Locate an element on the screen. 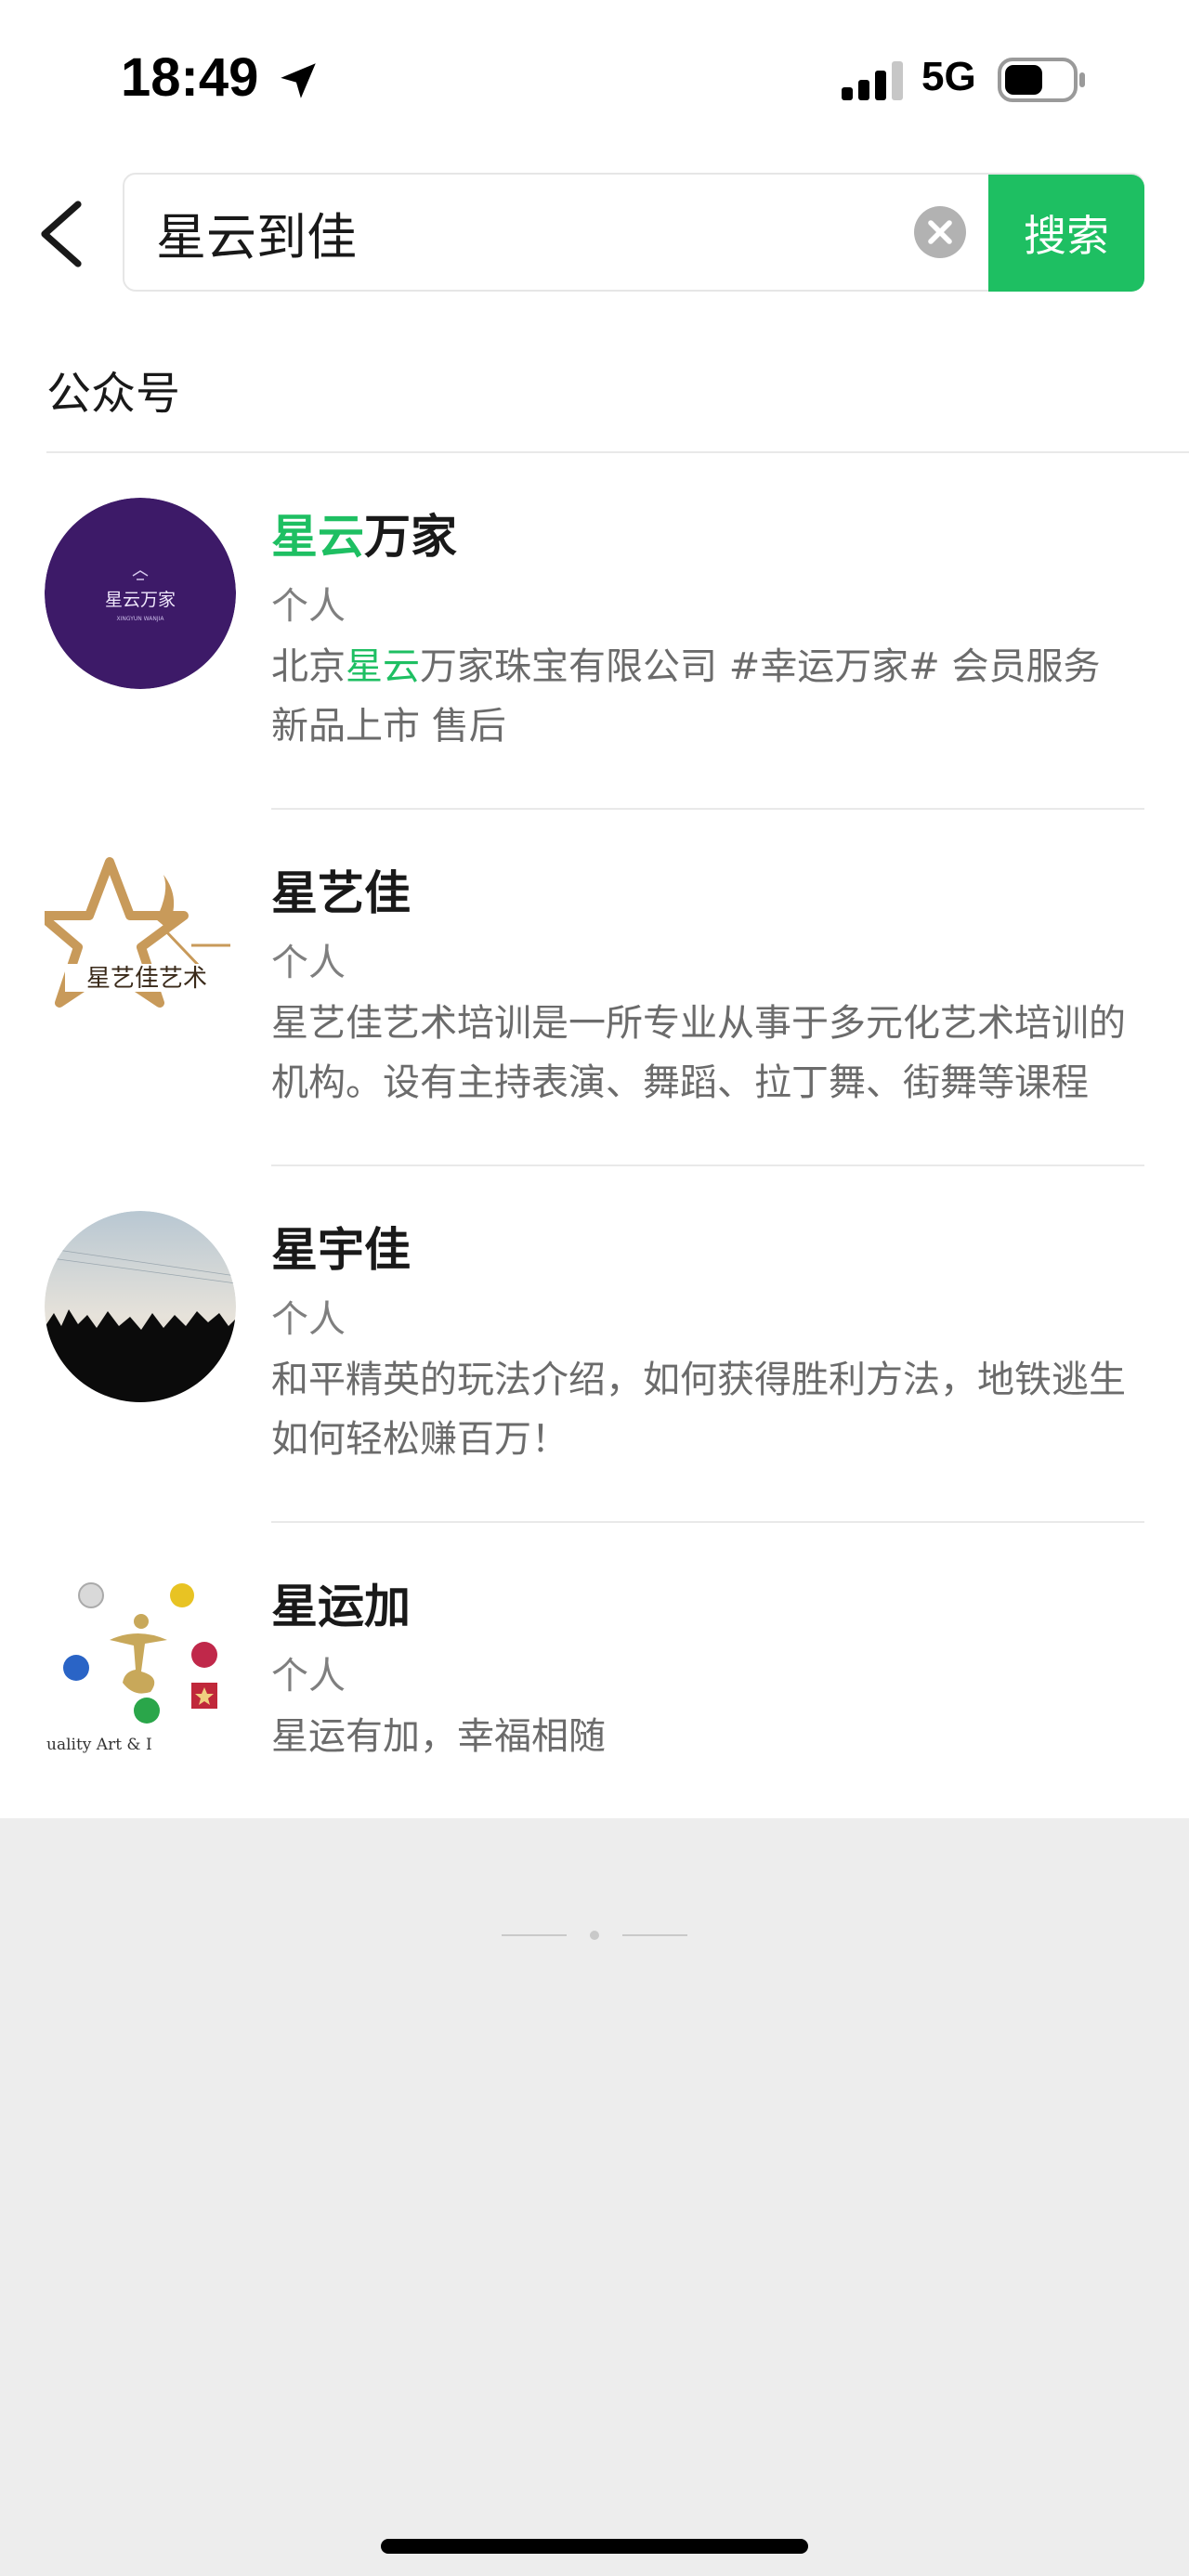 Image resolution: width=1189 pixels, height=2576 pixels. cellular-signal-icon is located at coordinates (873, 81).